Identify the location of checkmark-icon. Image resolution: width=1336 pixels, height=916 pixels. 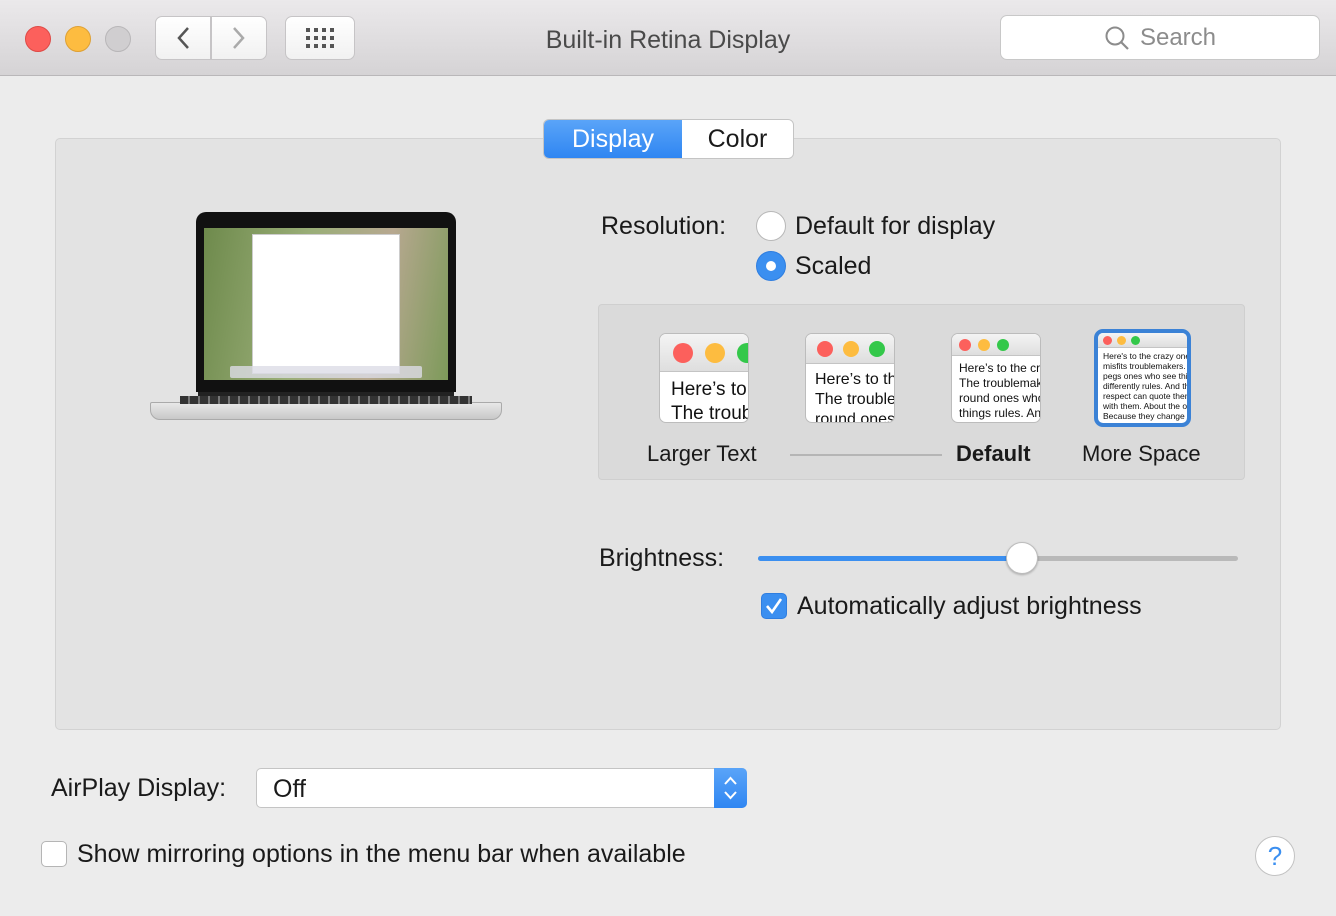
(774, 606).